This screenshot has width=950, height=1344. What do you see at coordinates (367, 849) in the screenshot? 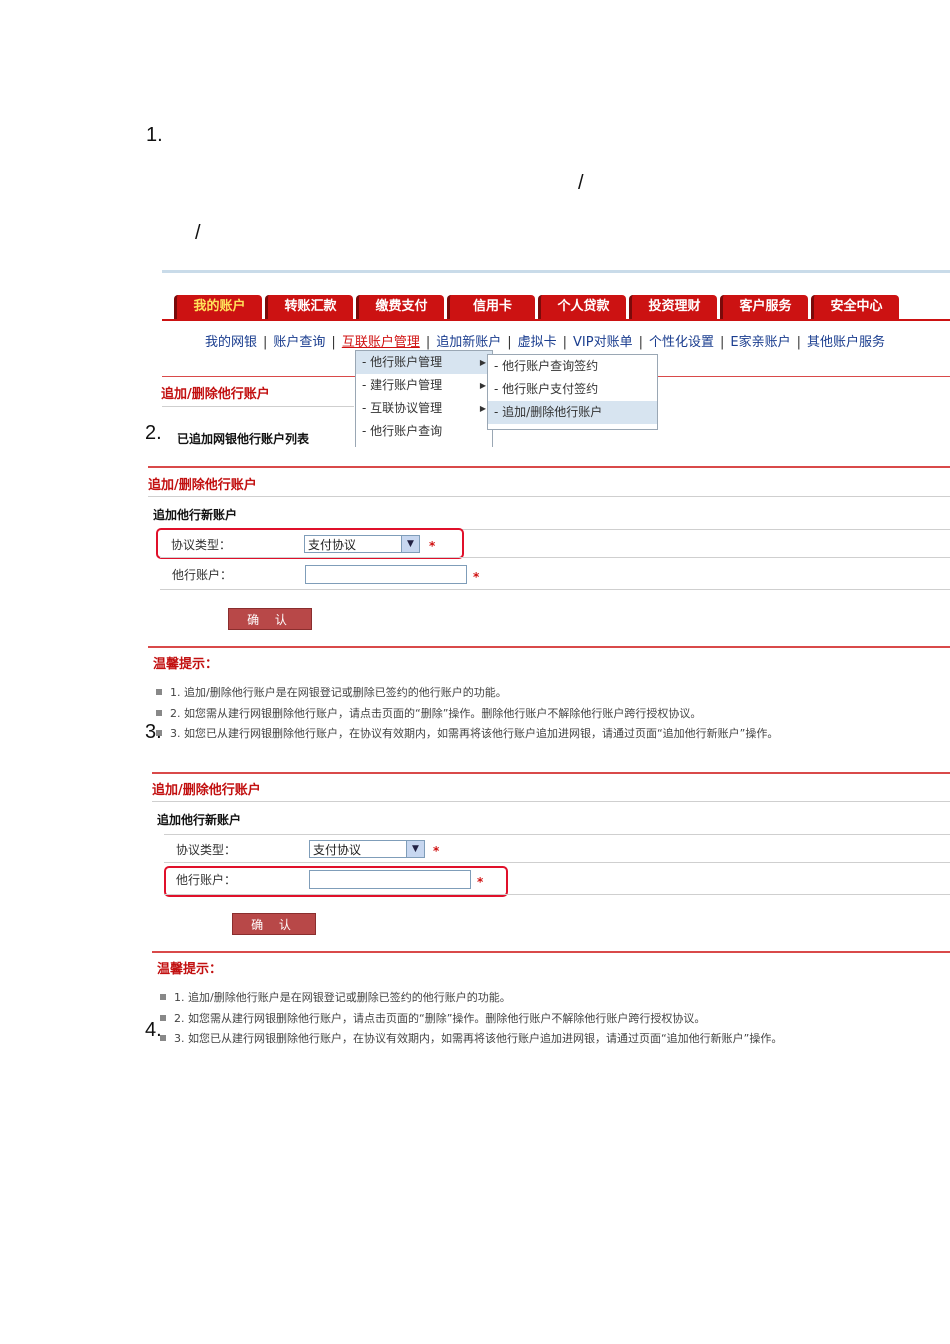
I see `protocol-type-select: 支付协议 ▼` at bounding box center [367, 849].